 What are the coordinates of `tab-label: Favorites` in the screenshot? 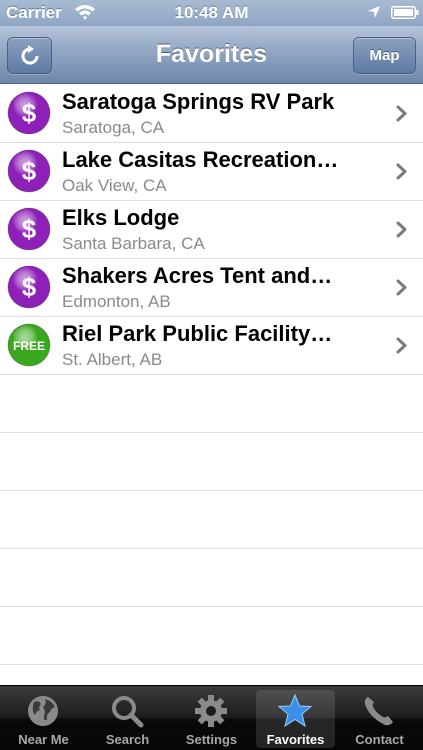 It's located at (295, 739).